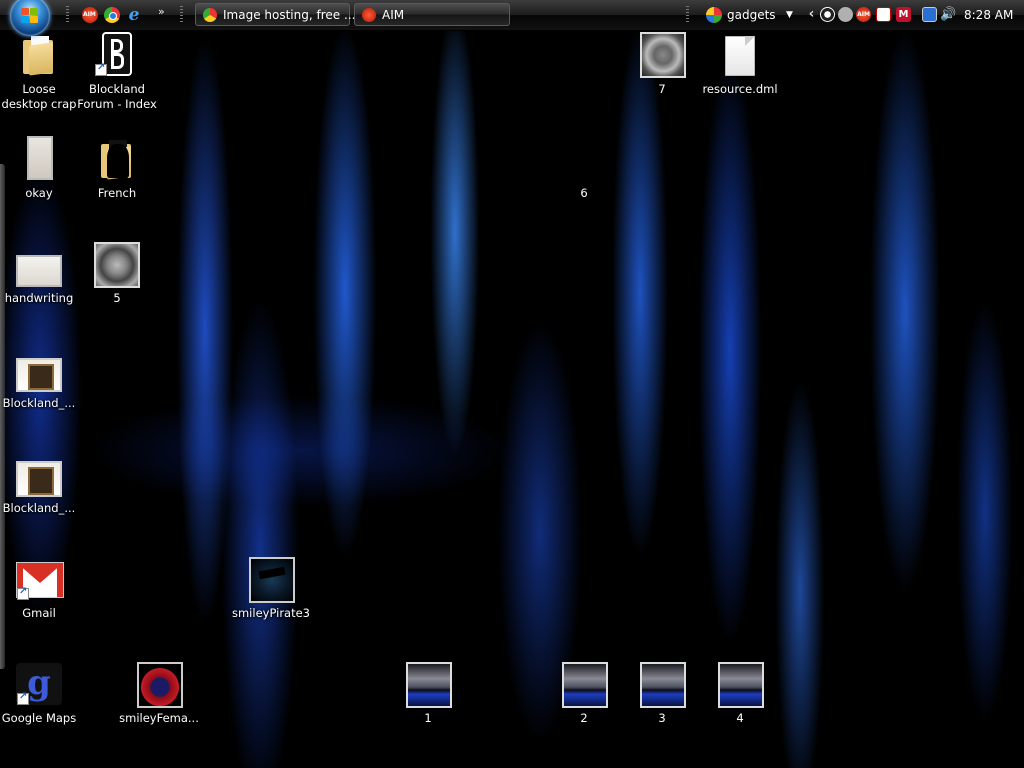 This screenshot has height=768, width=1024. I want to click on desktop-icon-2: 2, so click(584, 693).